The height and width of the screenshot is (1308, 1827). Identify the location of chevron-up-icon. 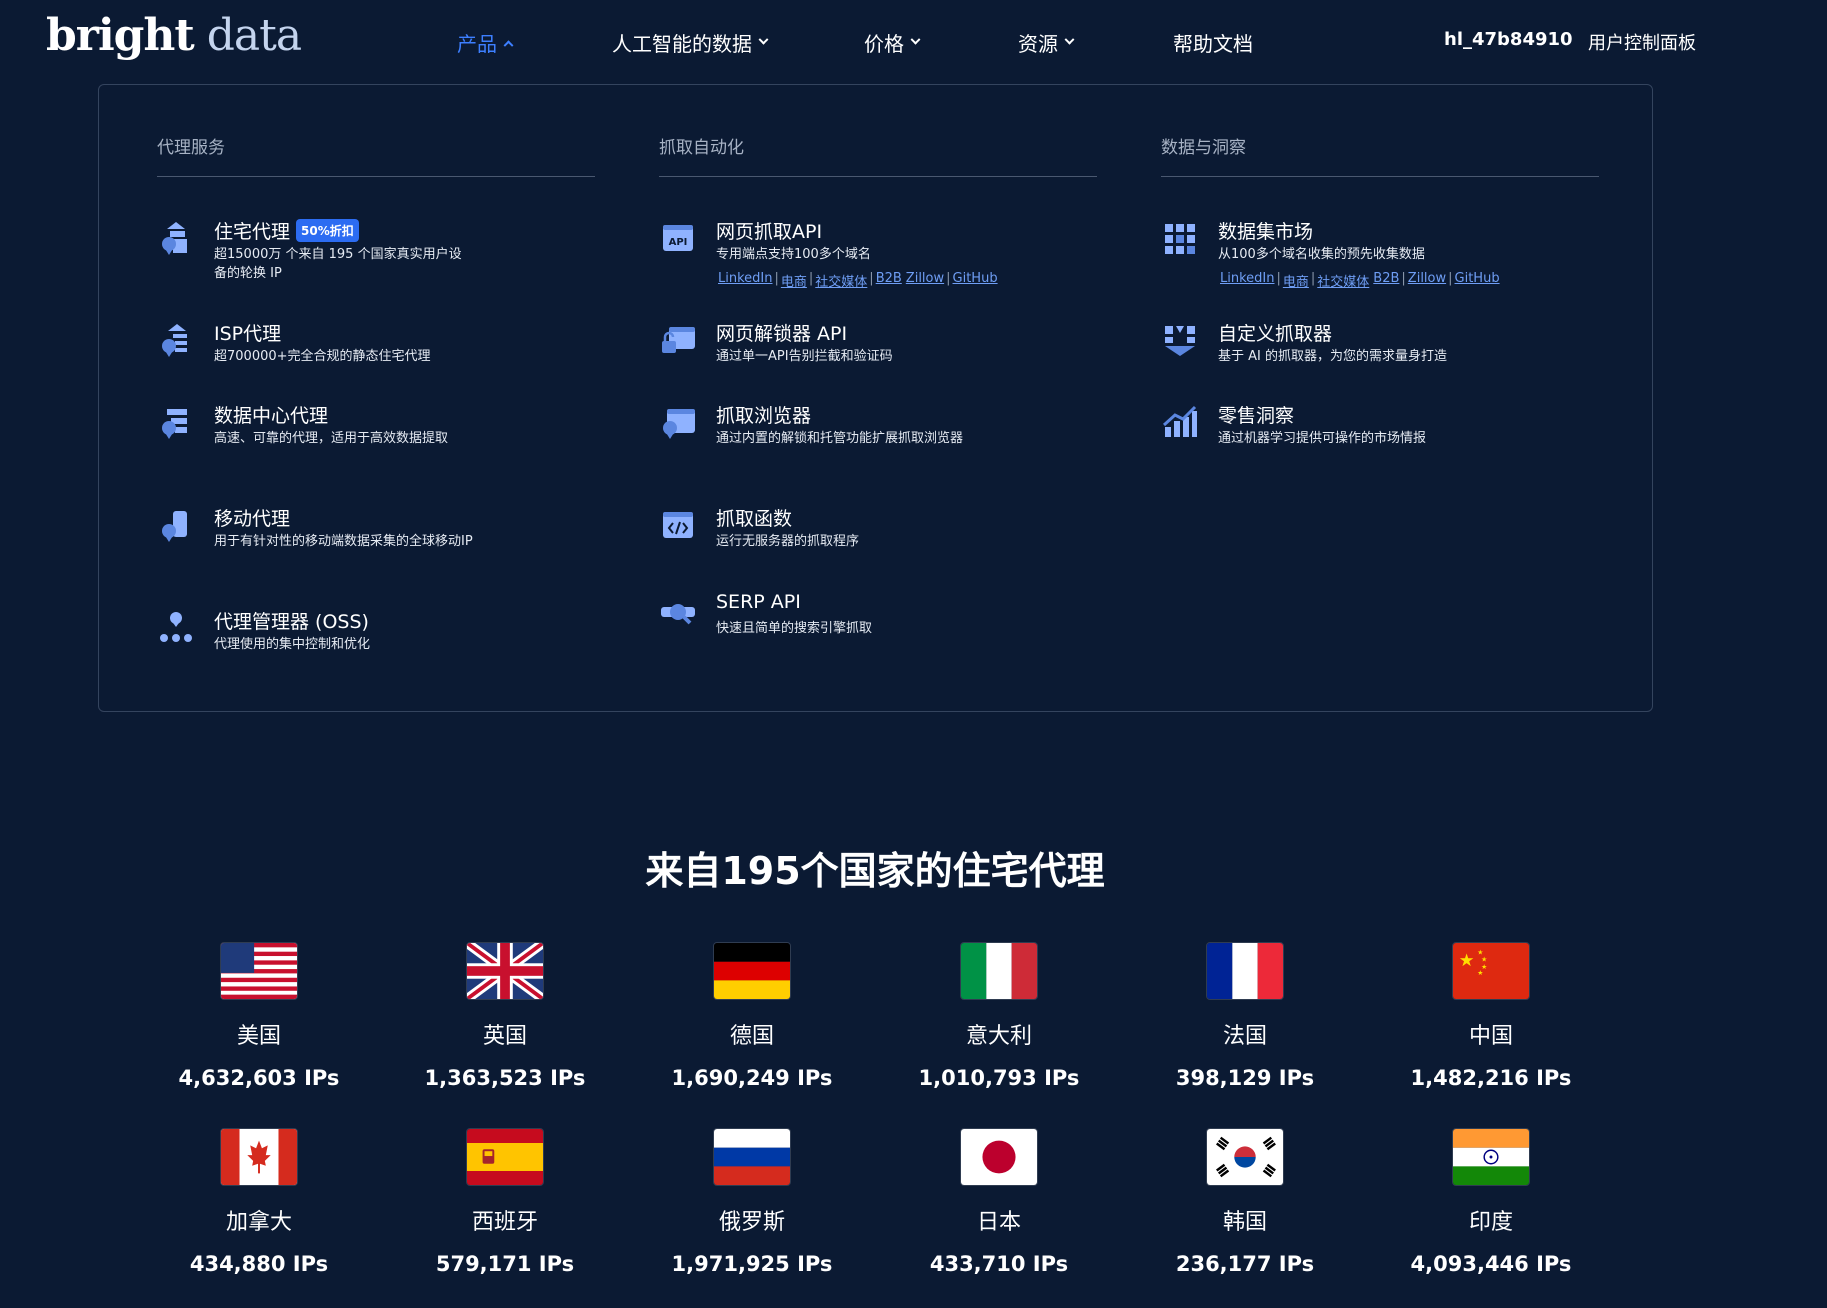
(508, 45).